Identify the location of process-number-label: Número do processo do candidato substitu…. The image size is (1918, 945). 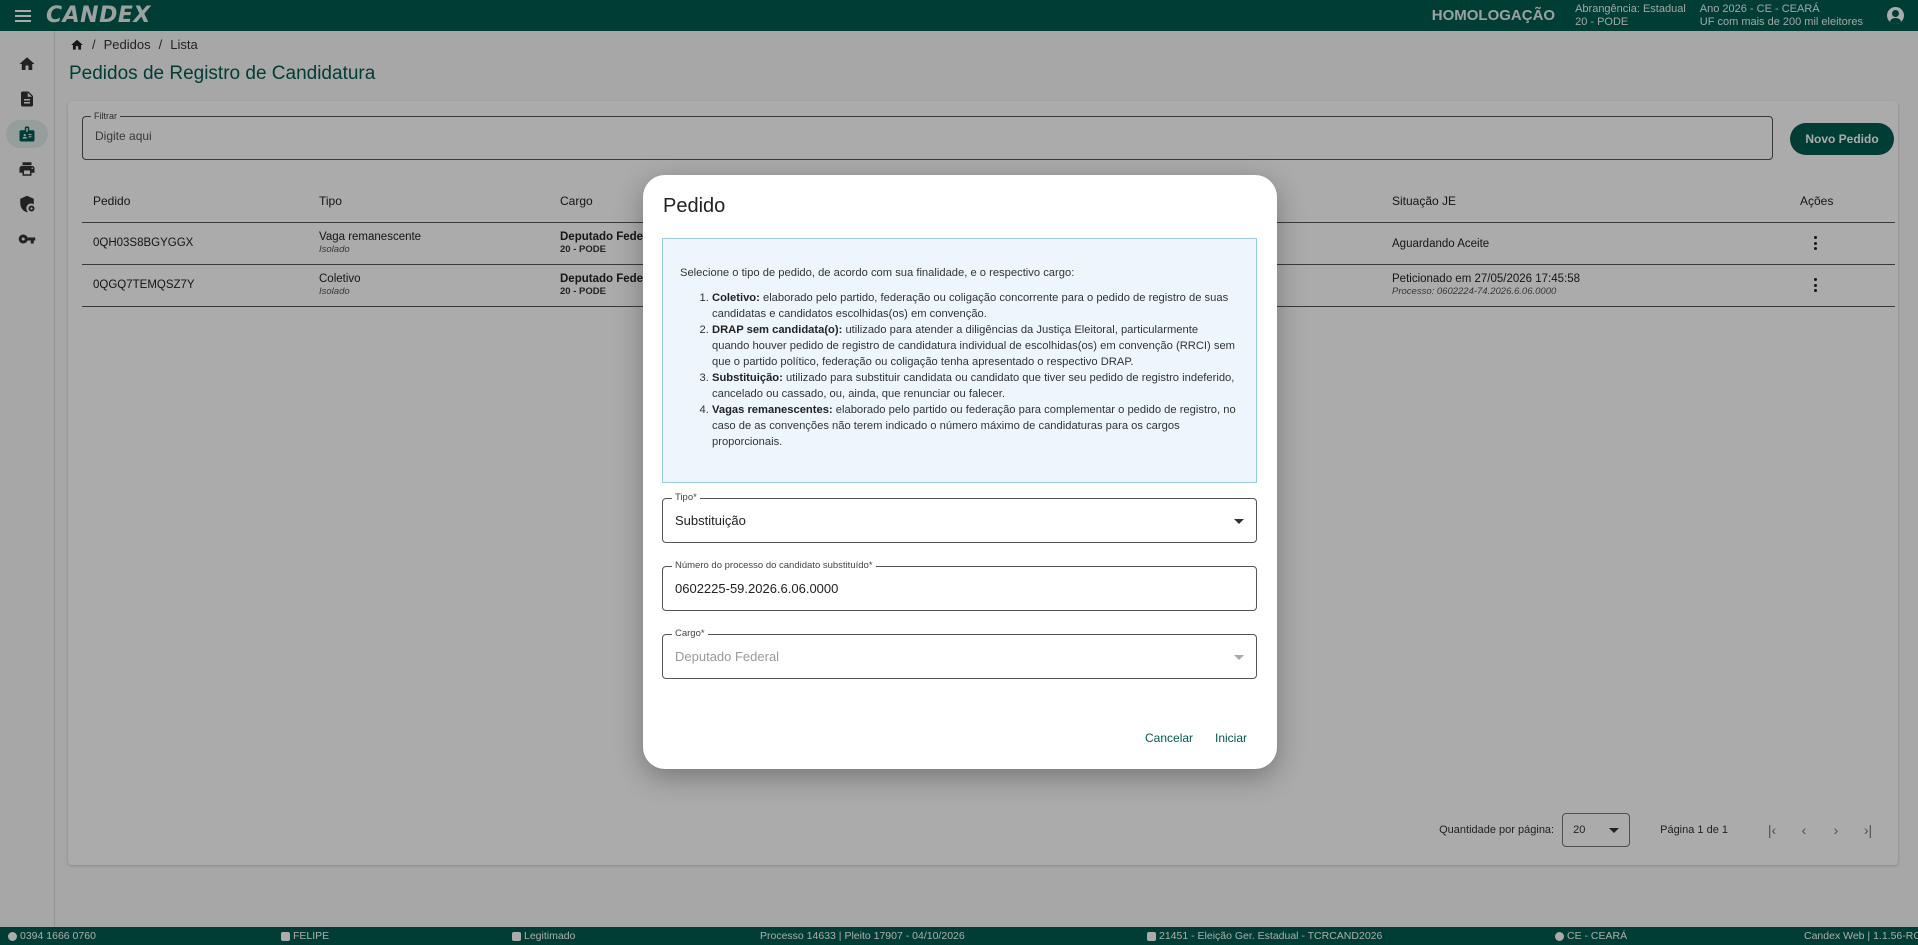
(774, 565).